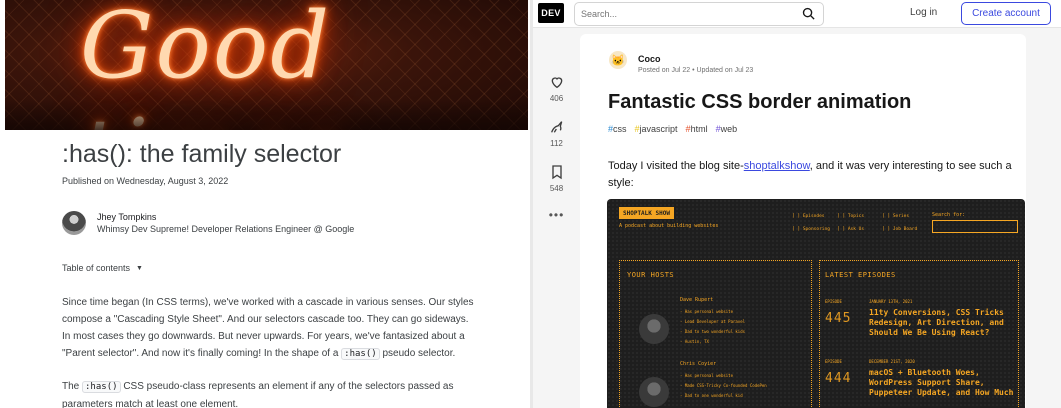 The height and width of the screenshot is (408, 1061). What do you see at coordinates (202, 154) in the screenshot?
I see `article-title: :has(): the family selector` at bounding box center [202, 154].